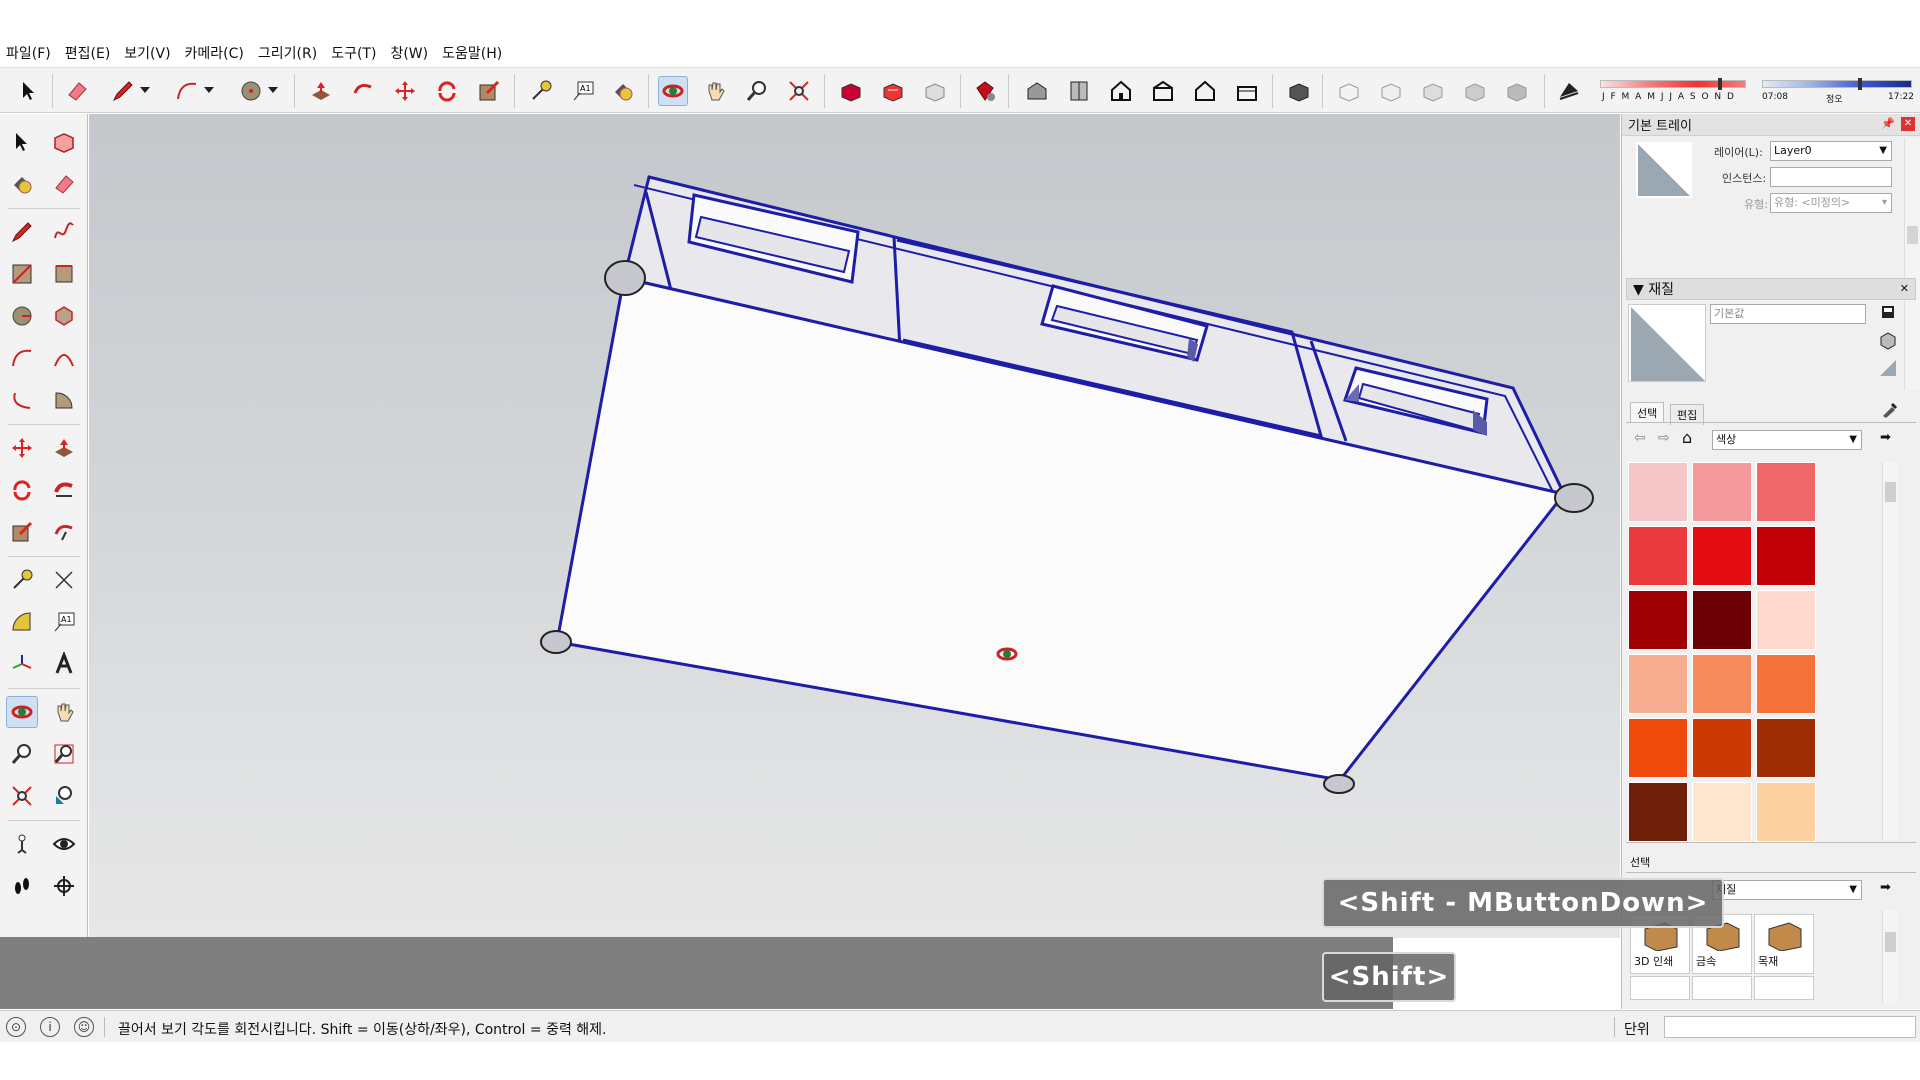 The image size is (1920, 1080). Describe the element at coordinates (1831, 177) in the screenshot. I see `instance-input` at that location.